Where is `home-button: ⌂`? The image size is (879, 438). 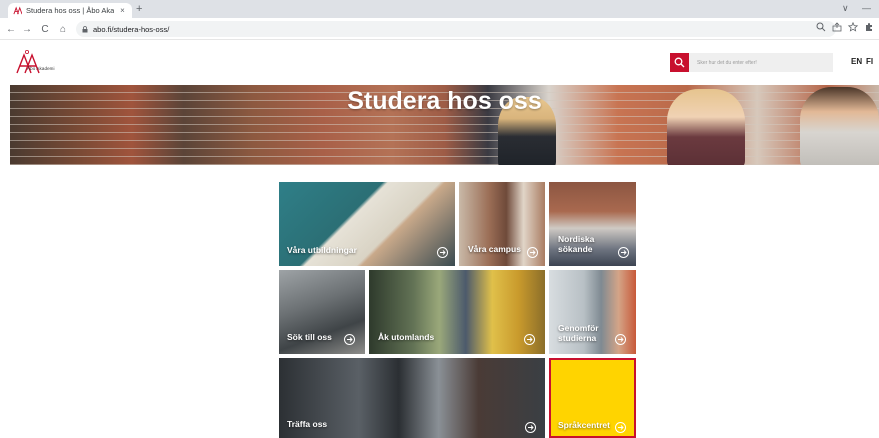
home-button: ⌂ is located at coordinates (63, 29).